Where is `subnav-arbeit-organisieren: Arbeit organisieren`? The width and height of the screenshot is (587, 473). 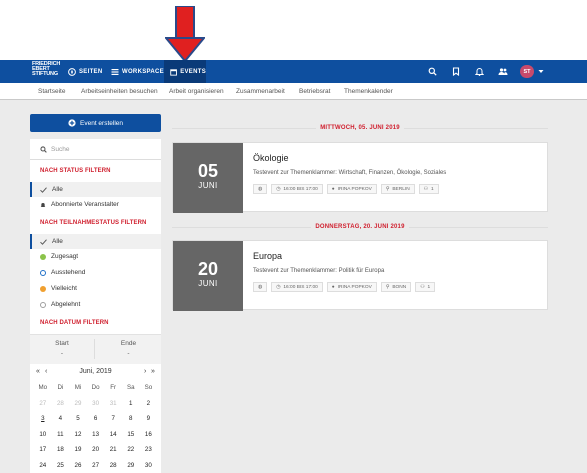
subnav-arbeit-organisieren: Arbeit organisieren is located at coordinates (196, 91).